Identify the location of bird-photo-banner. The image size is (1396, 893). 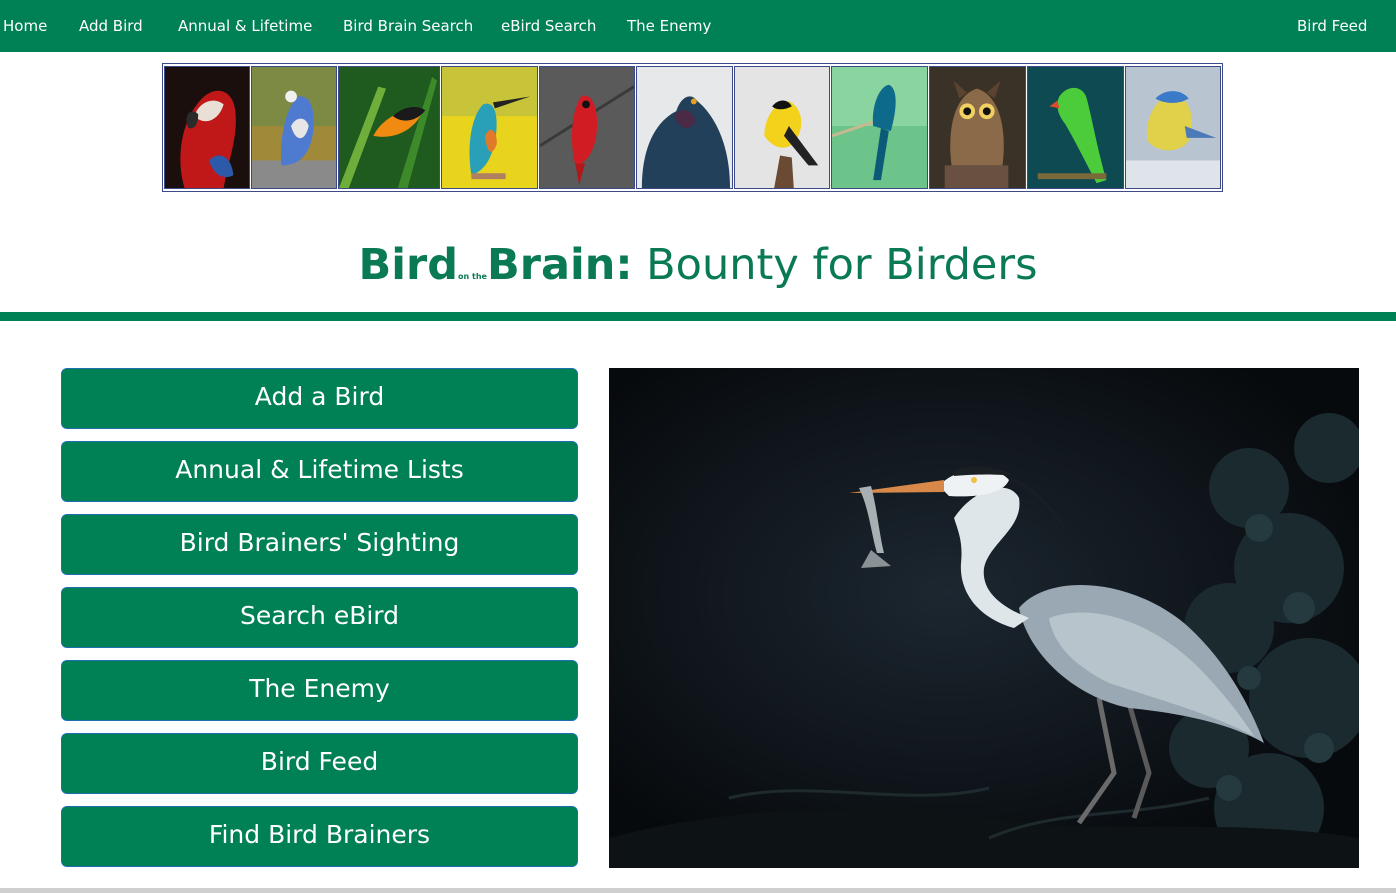
(692, 127).